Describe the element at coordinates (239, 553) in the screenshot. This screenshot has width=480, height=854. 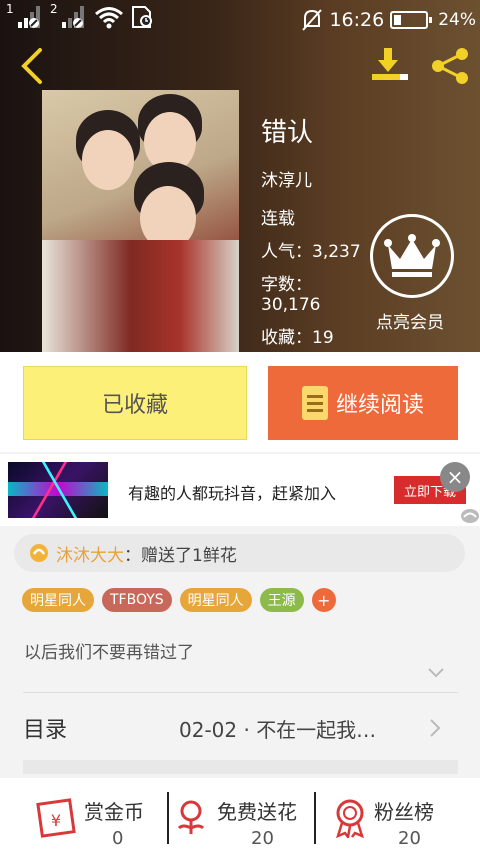
I see `gift-notification: 沐沐大大 ：赠送了1鲜花` at that location.